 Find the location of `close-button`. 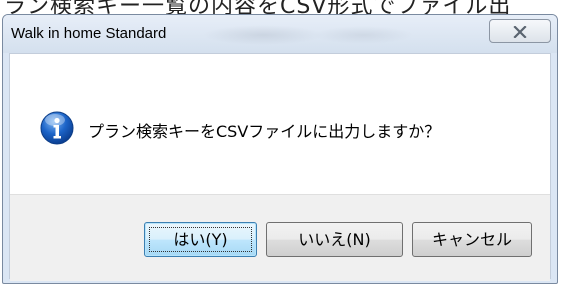

close-button is located at coordinates (520, 31).